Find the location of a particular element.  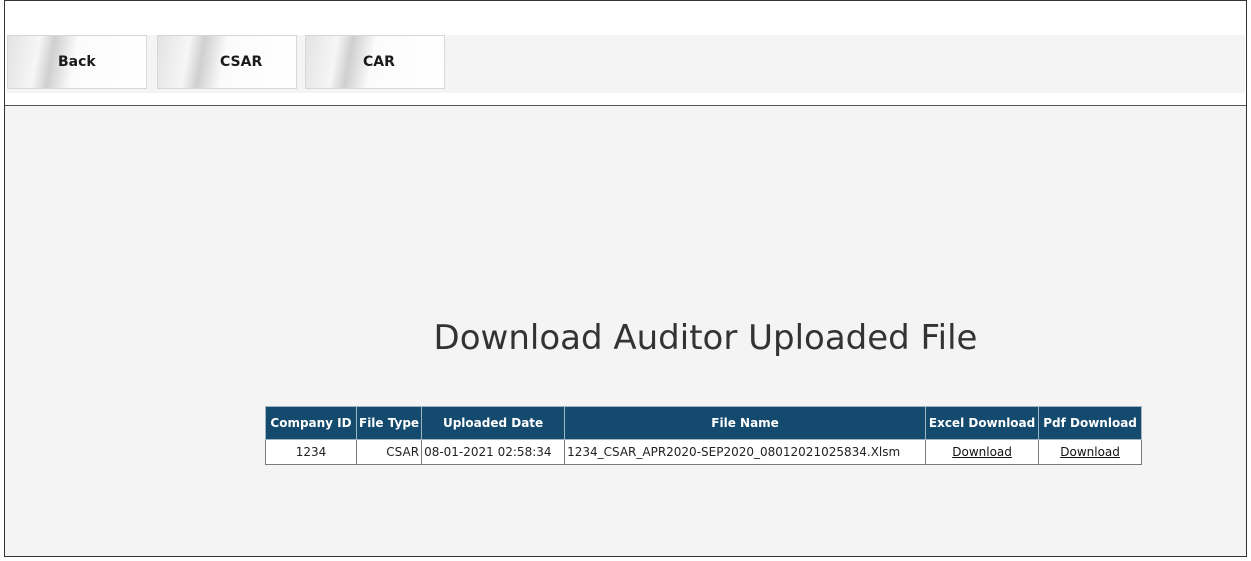

cell-uploaded-date: 08-01-2021 02:58:34 is located at coordinates (493, 452).